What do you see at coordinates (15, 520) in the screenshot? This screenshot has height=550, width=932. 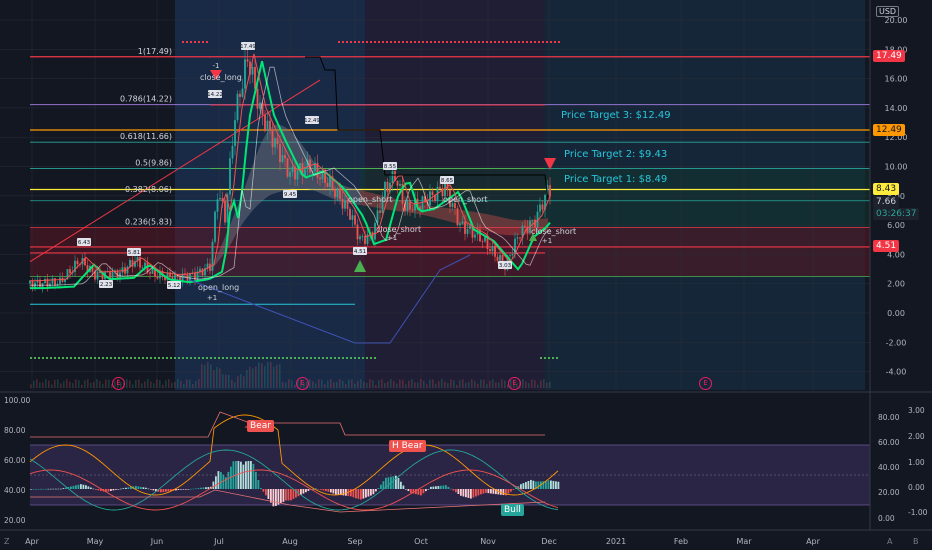 I see `osc-left-tick: 20.00` at bounding box center [15, 520].